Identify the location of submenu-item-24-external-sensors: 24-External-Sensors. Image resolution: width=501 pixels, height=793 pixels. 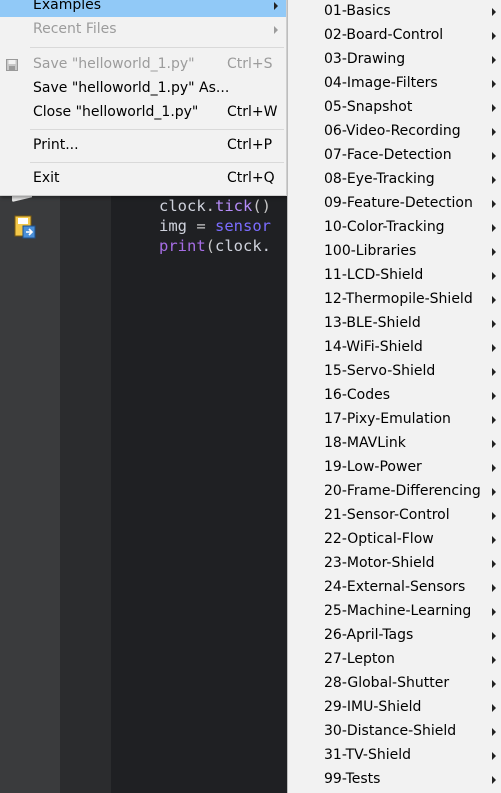
(394, 588).